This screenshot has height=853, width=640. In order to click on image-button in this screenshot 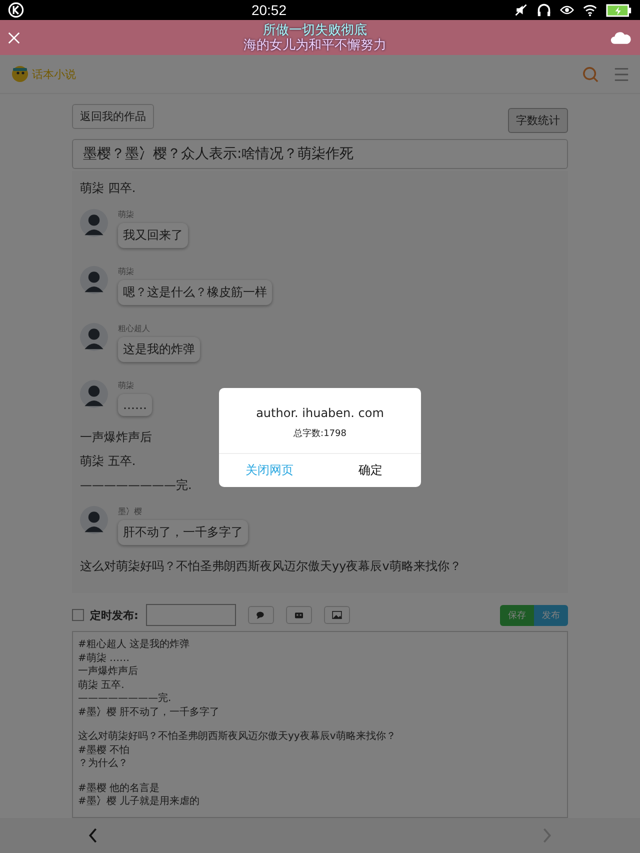, I will do `click(337, 615)`.